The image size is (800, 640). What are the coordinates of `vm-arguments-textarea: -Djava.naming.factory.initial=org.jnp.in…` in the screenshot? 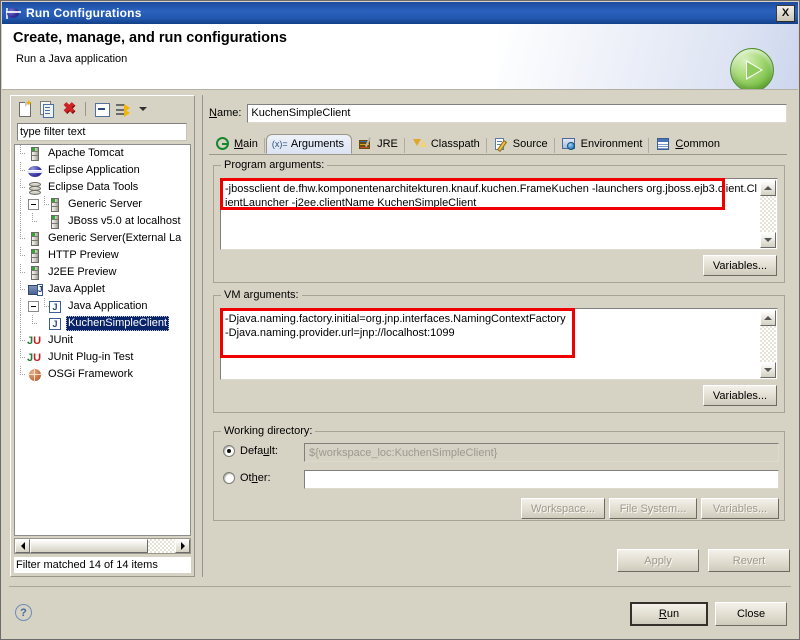 It's located at (499, 344).